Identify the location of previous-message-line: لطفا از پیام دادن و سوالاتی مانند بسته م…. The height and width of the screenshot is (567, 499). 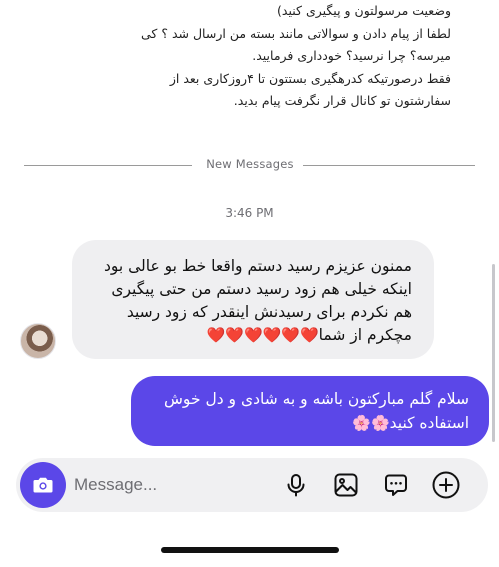
(296, 33).